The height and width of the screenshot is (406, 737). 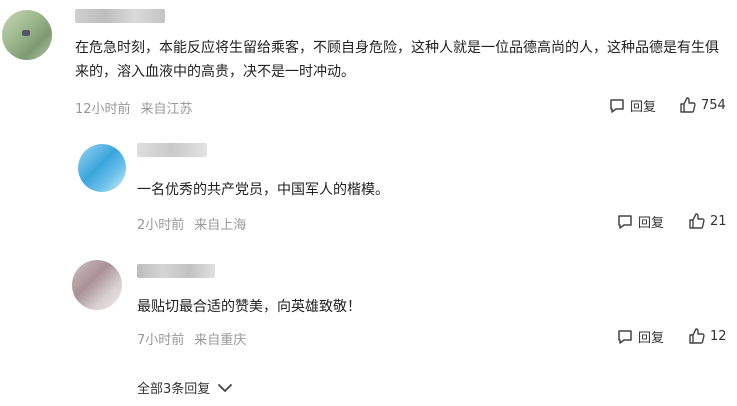 I want to click on reply-text: 一名优秀的共产党员，中国军人的楷模。, so click(x=263, y=190).